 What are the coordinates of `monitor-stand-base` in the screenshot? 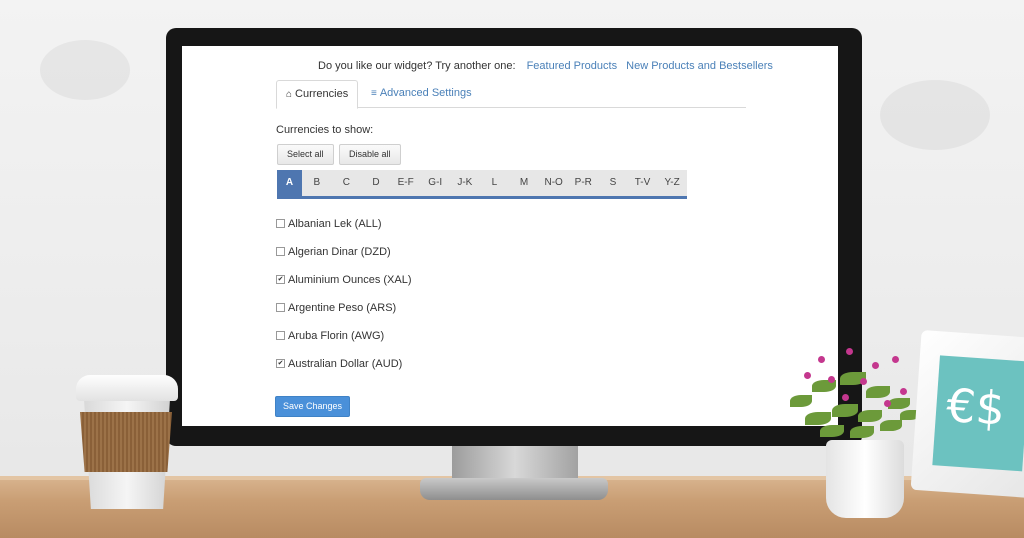 It's located at (514, 489).